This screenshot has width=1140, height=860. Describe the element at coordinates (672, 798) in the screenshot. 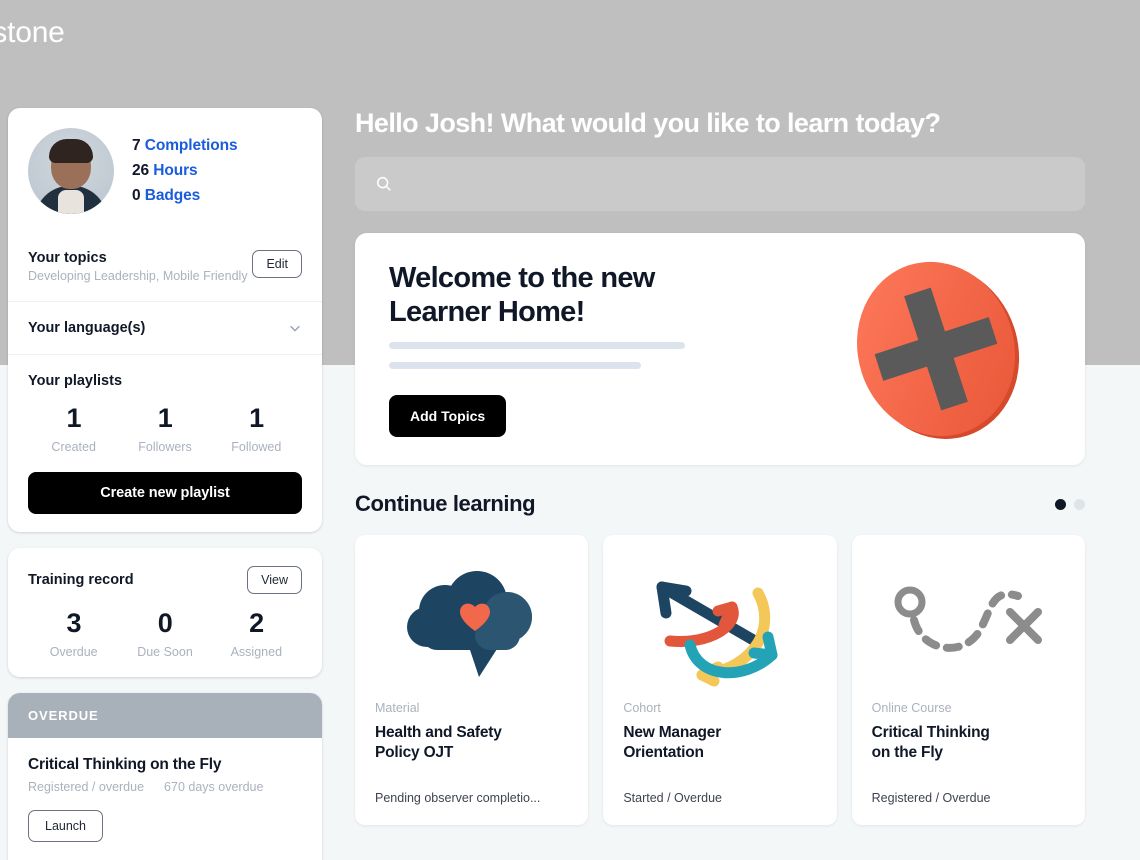

I see `course-status: Started / Overdue` at that location.